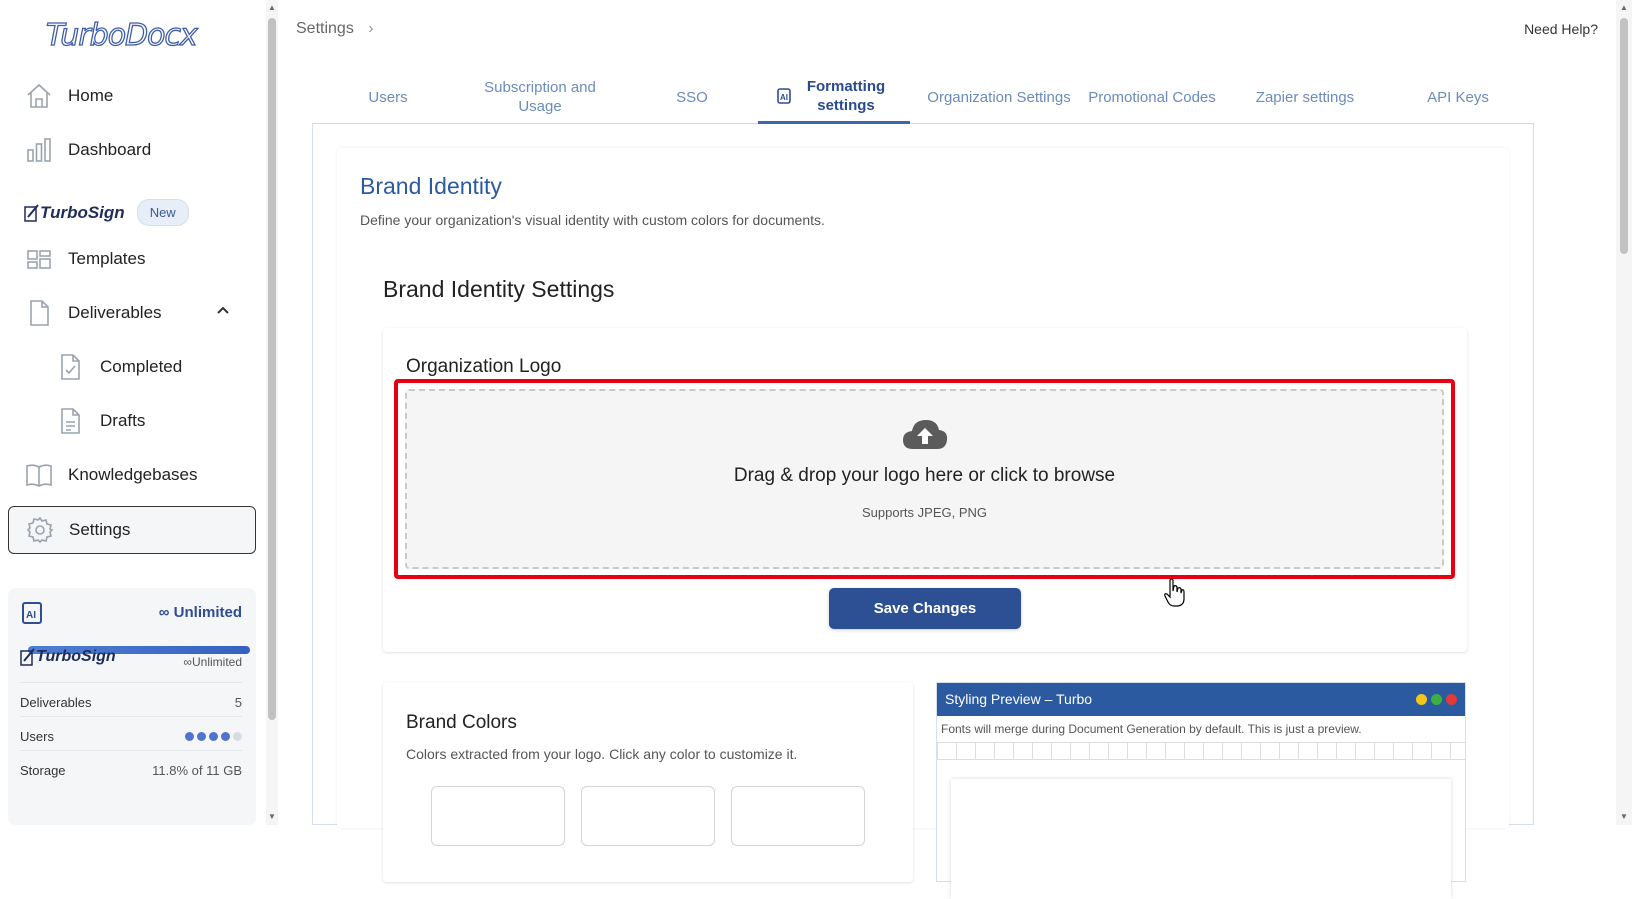 The image size is (1632, 899). I want to click on signature-pen-icon, so click(27, 657).